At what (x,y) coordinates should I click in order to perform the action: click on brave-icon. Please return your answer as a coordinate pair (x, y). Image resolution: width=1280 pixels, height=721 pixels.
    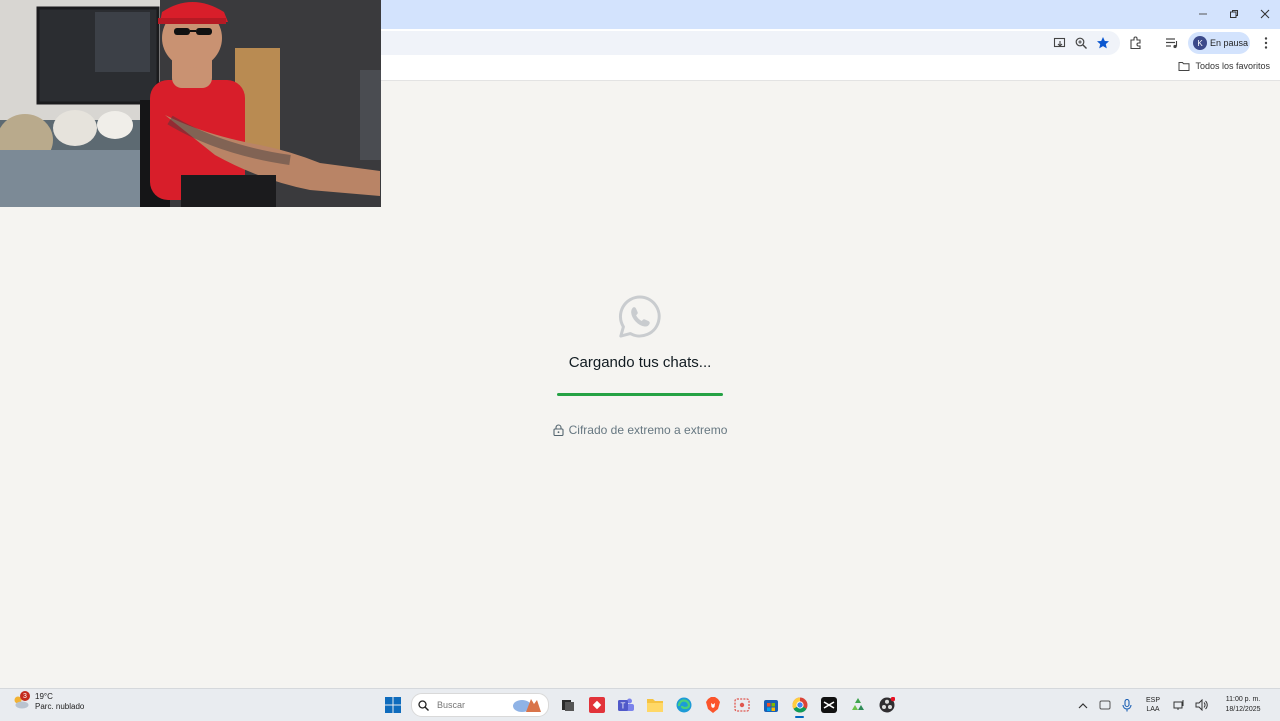
    Looking at the image, I should click on (712, 705).